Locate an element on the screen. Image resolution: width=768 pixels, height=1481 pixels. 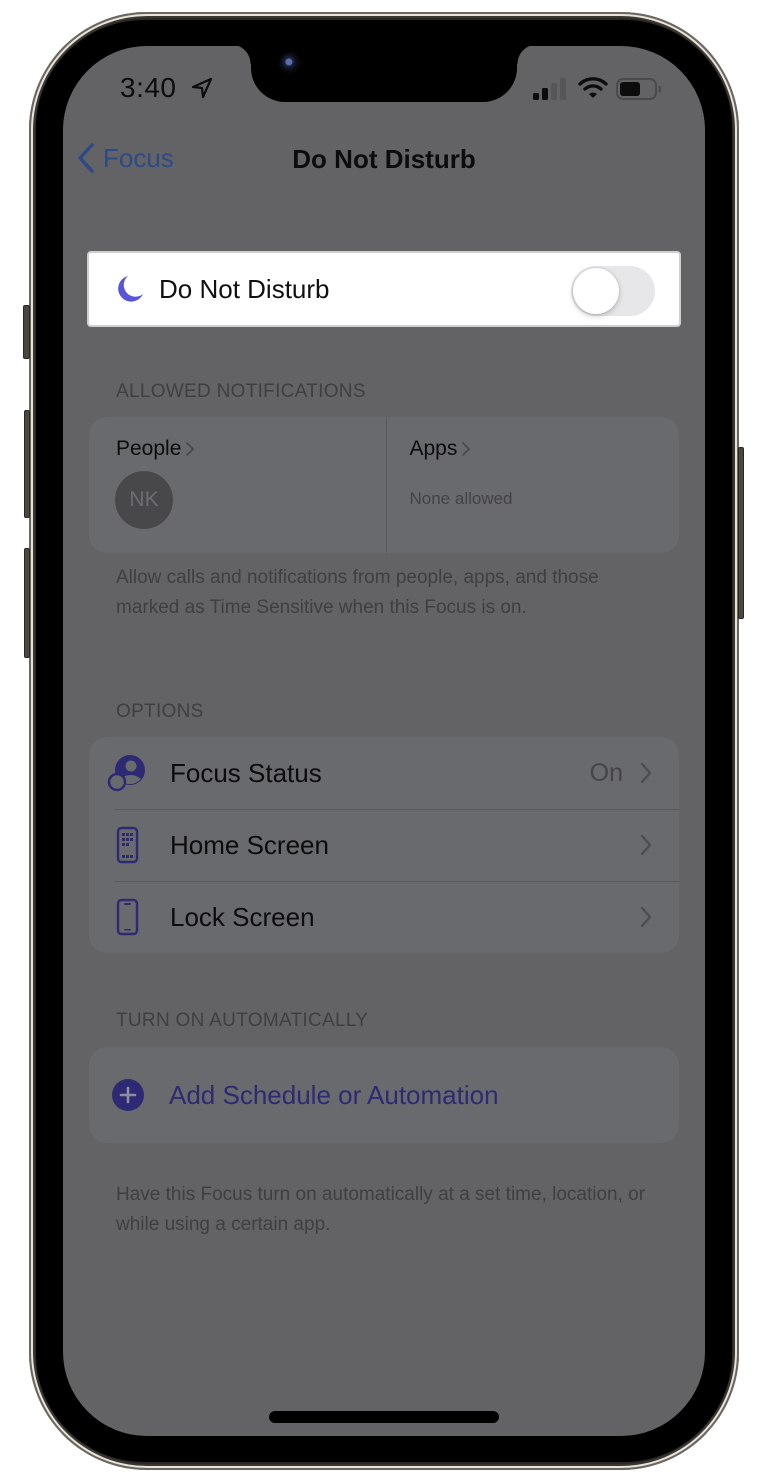
lock-screen-icon is located at coordinates (127, 917).